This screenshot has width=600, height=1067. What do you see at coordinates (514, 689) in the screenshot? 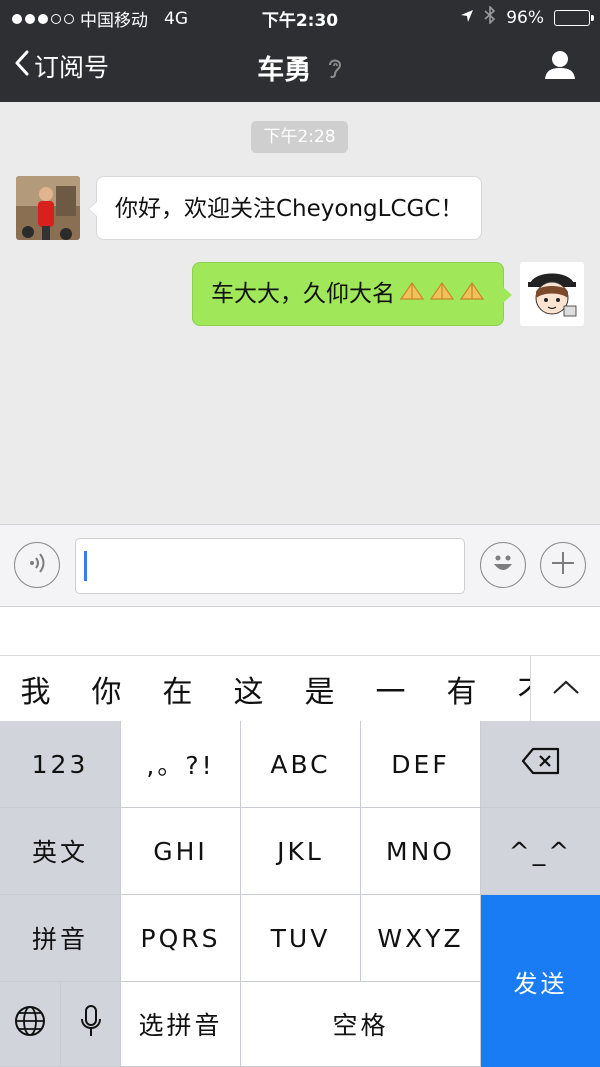
I see `candidate-word: 不` at bounding box center [514, 689].